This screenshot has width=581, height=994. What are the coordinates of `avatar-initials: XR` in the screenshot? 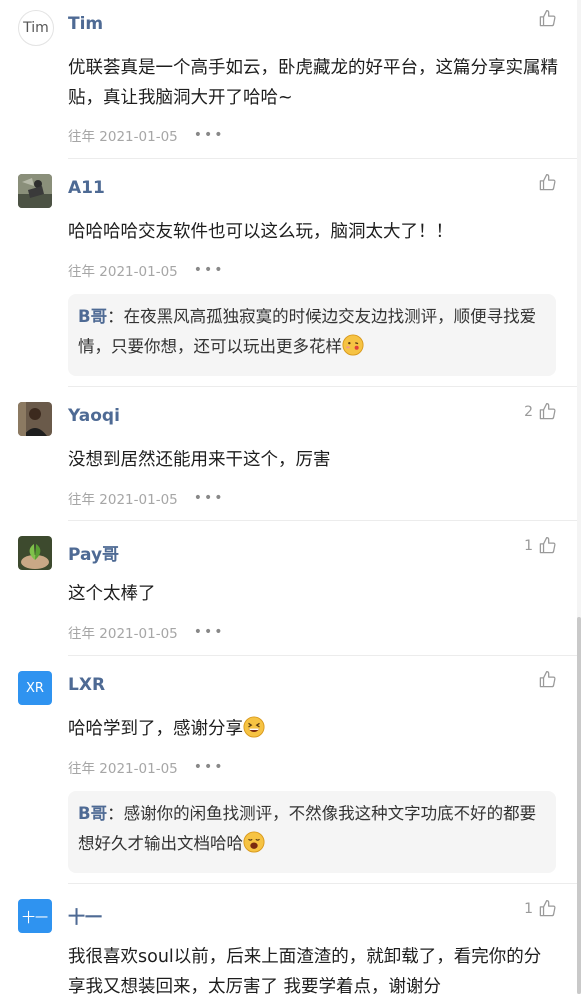 It's located at (35, 688).